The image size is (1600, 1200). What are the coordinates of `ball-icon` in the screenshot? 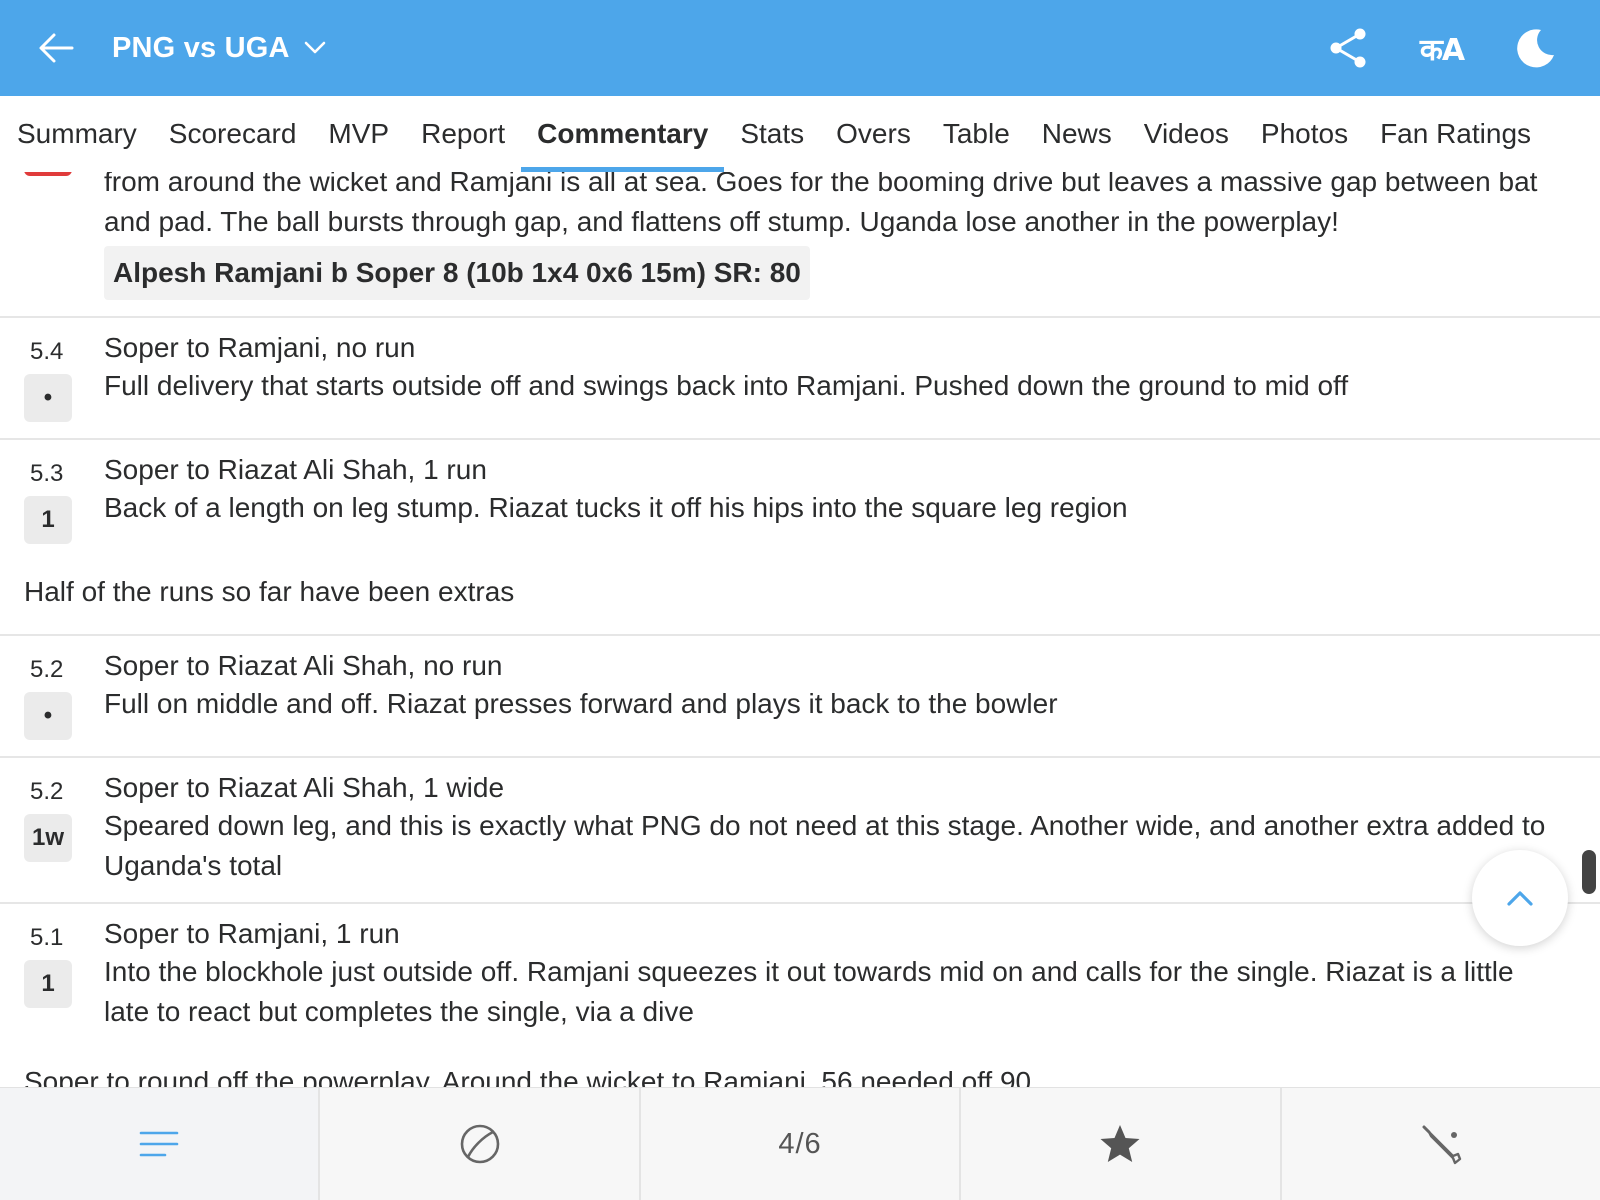 It's located at (479, 1144).